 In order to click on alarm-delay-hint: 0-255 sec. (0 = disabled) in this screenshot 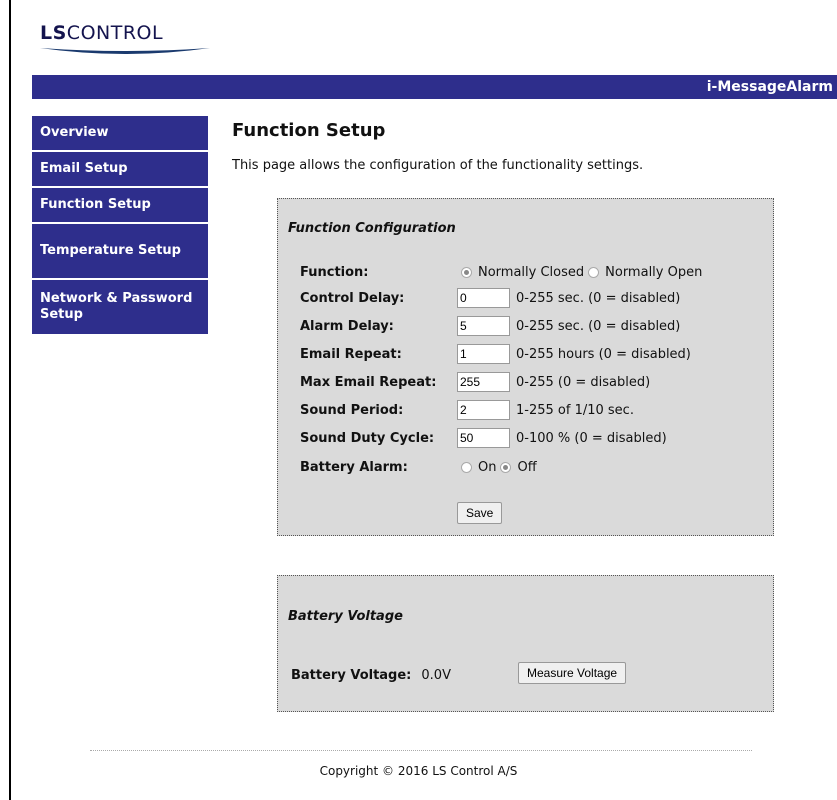, I will do `click(598, 326)`.